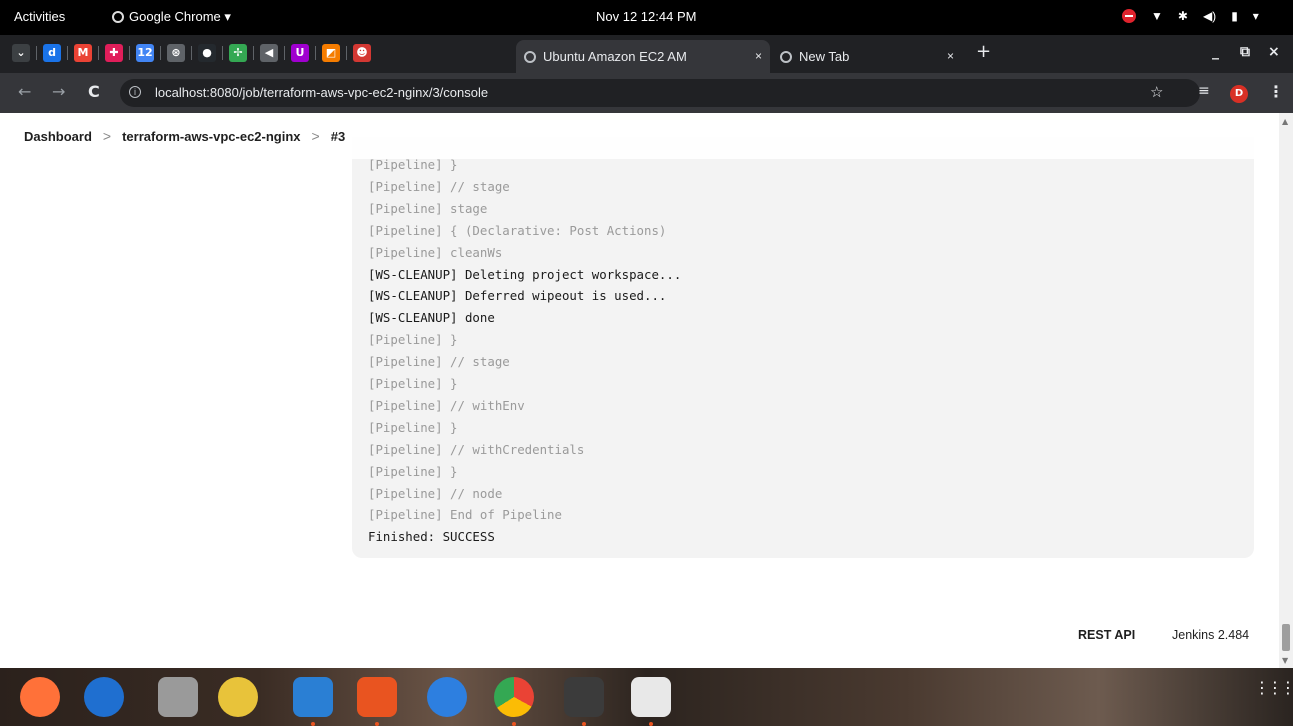  Describe the element at coordinates (1273, 688) in the screenshot. I see `show-applications-icon: ⋮⋮⋮` at that location.